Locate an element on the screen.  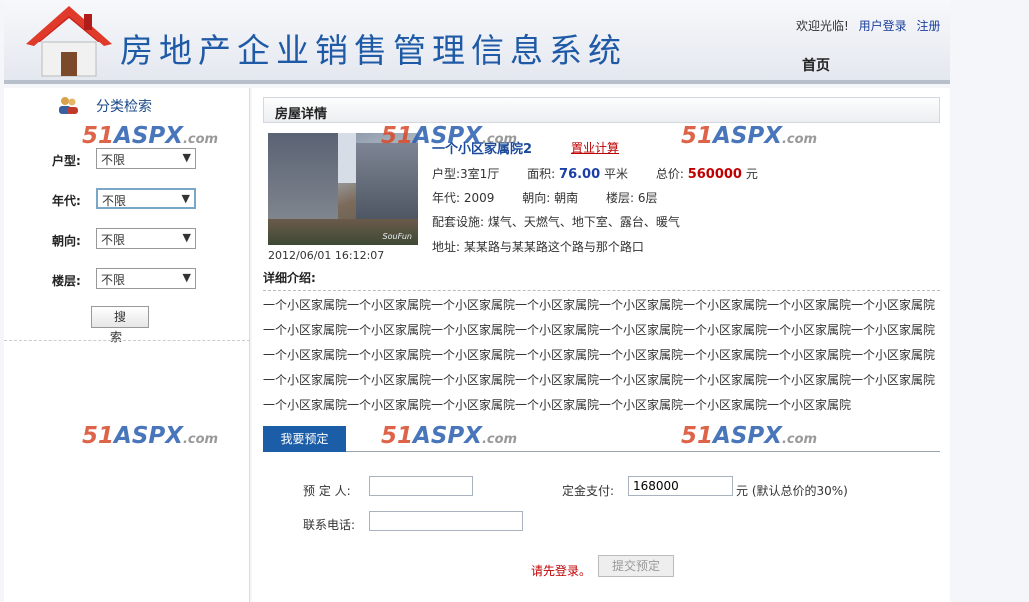
filter-orientation-select: 不限 ▼ is located at coordinates (146, 238).